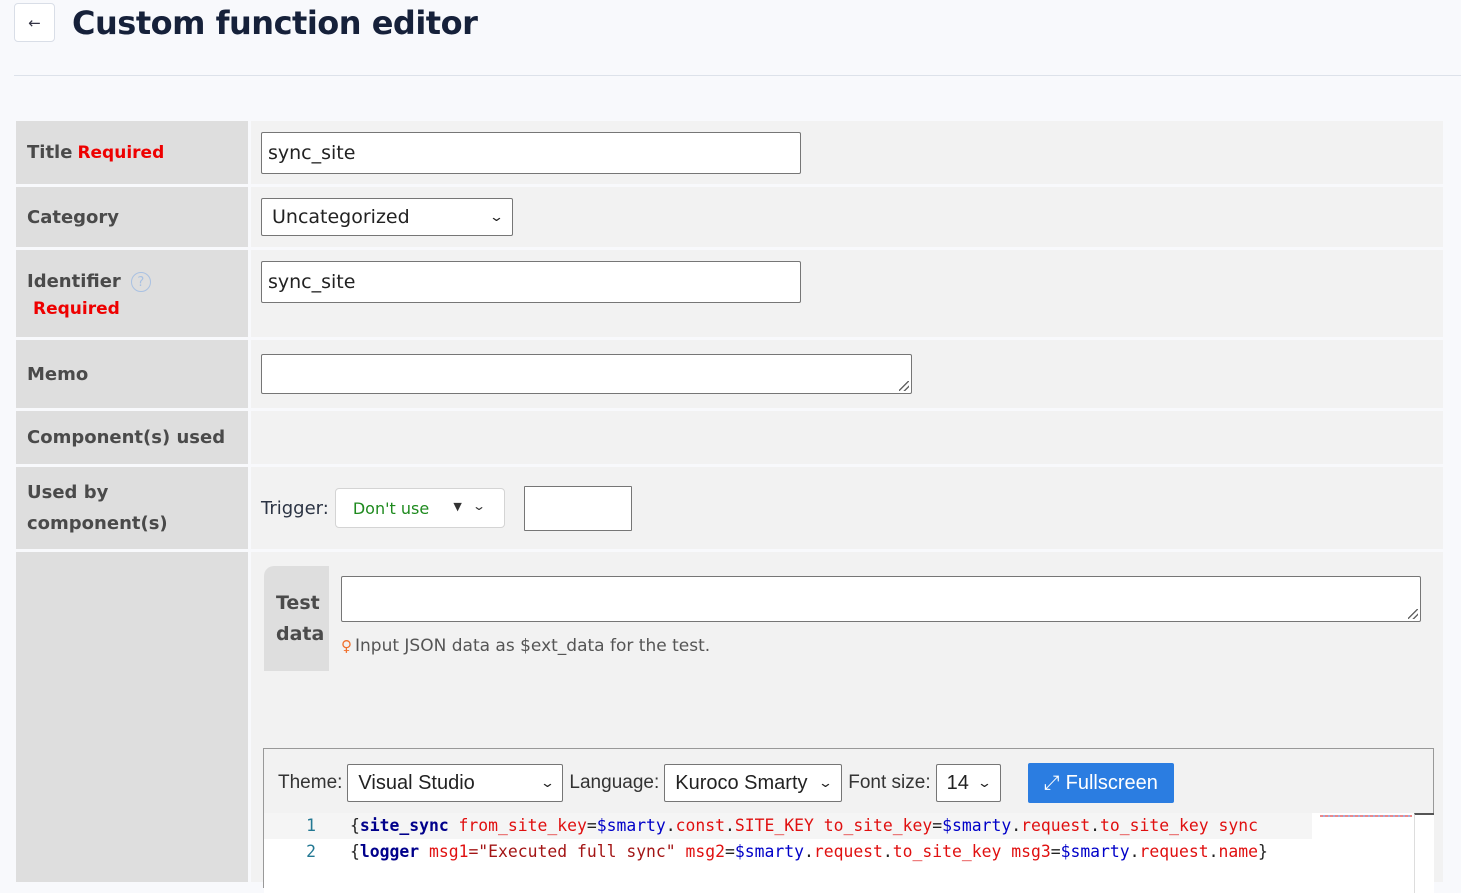  Describe the element at coordinates (97, 523) in the screenshot. I see `used-by-label-line2: component(s)` at that location.